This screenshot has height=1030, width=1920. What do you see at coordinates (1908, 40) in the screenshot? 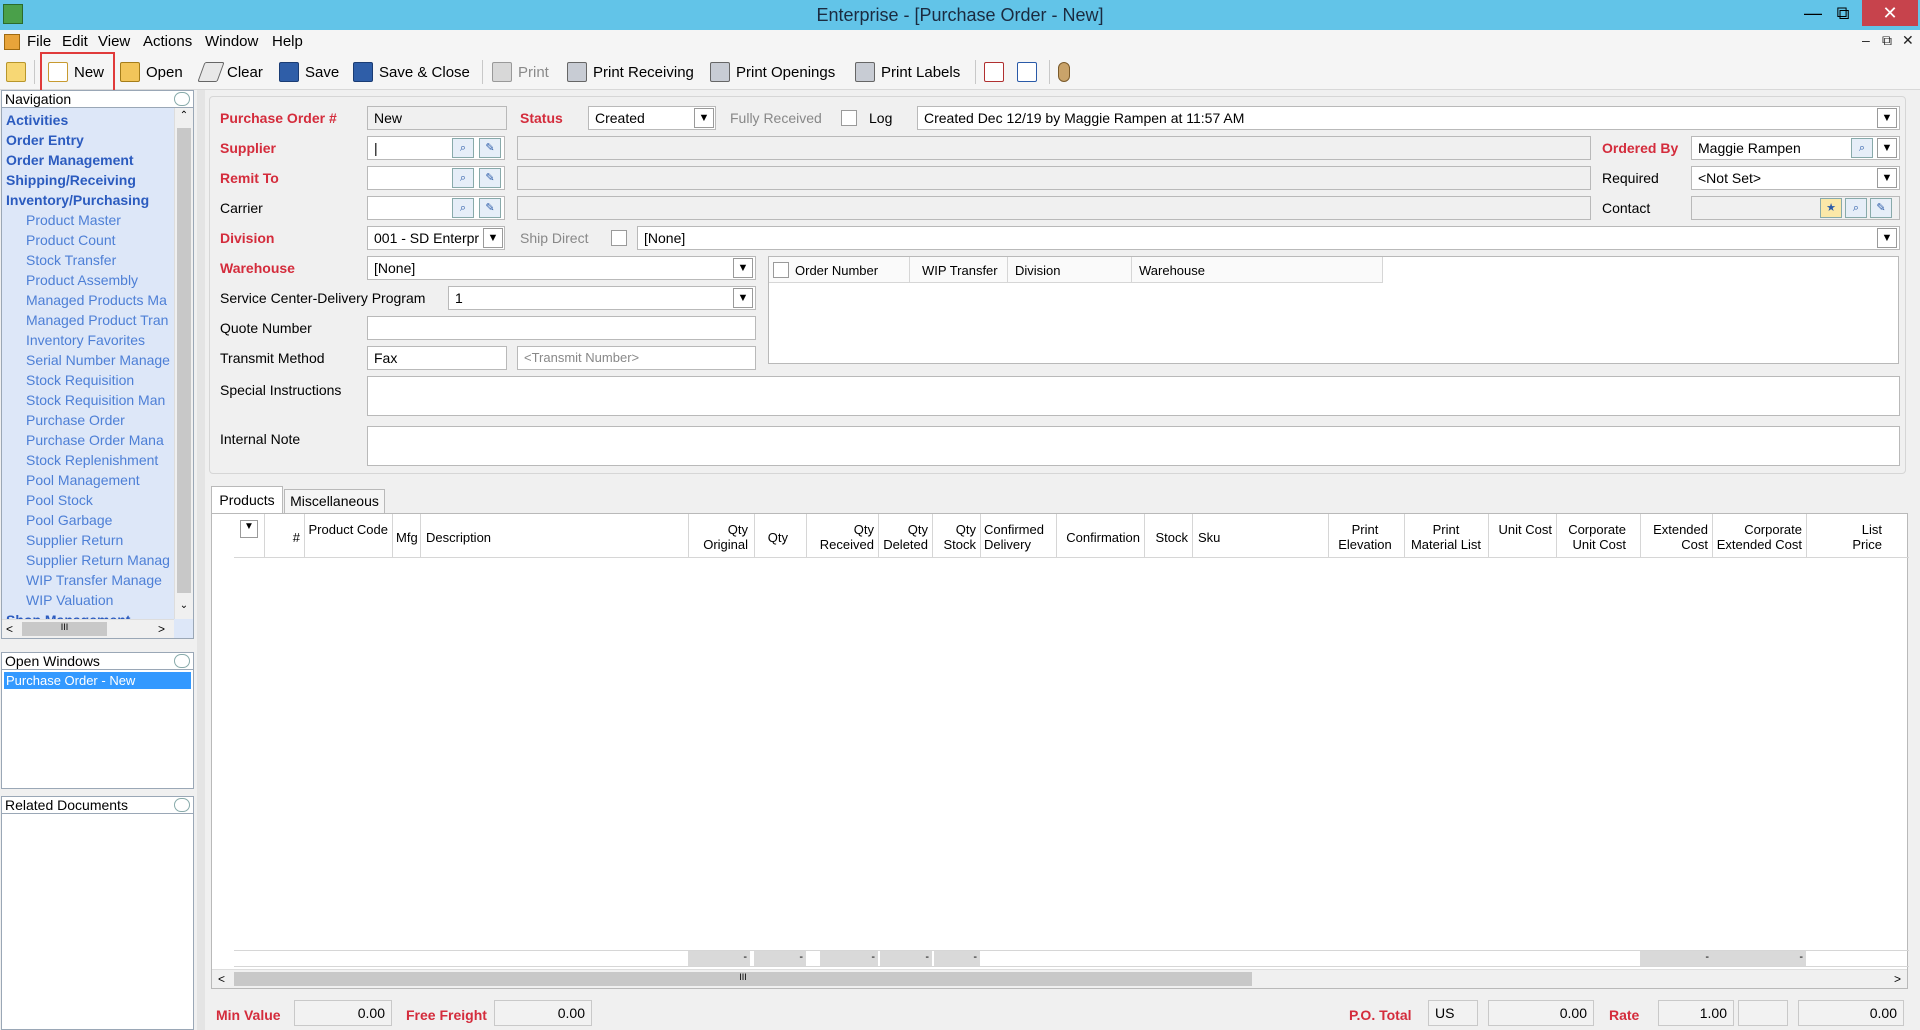
I see `mdi-close-icon: ✕` at bounding box center [1908, 40].